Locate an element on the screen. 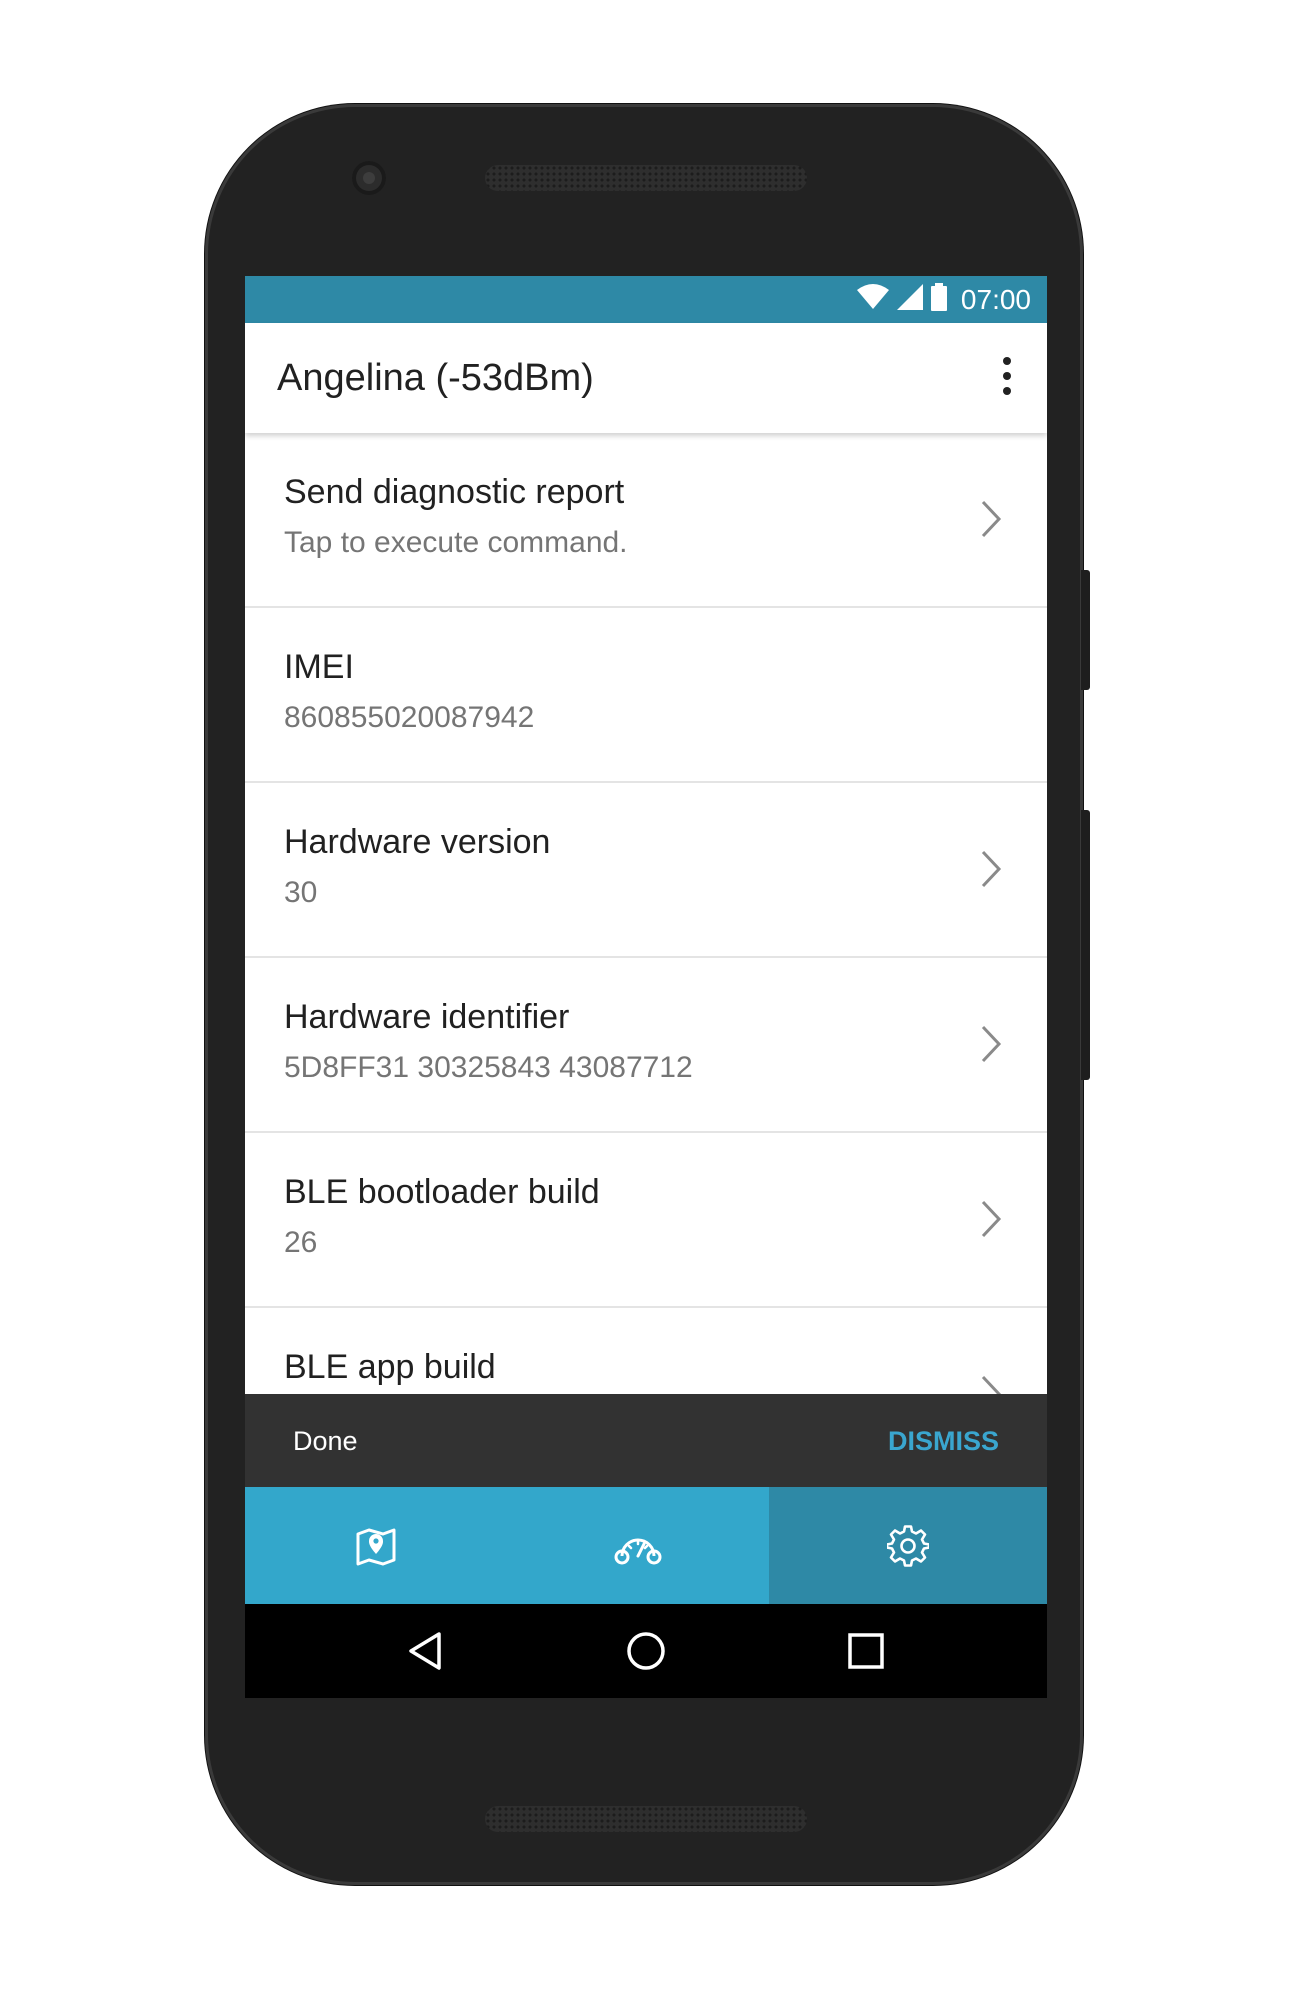 This screenshot has width=1300, height=2000. list-item-imei: IMEI 860855020087942 is located at coordinates (646, 695).